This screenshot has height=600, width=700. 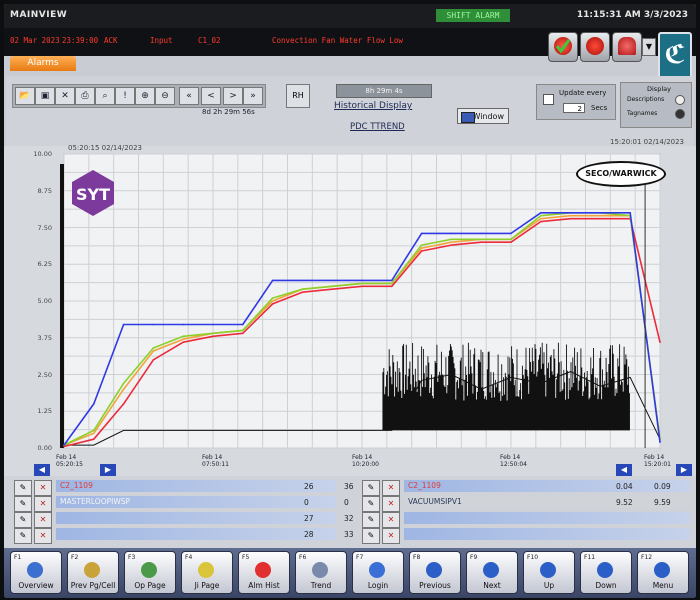 I want to click on toolbar-button-group: 📂 ▣ ✕ ⎙ ⌕ ! ⊕ ⊖ « < > », so click(x=139, y=96).